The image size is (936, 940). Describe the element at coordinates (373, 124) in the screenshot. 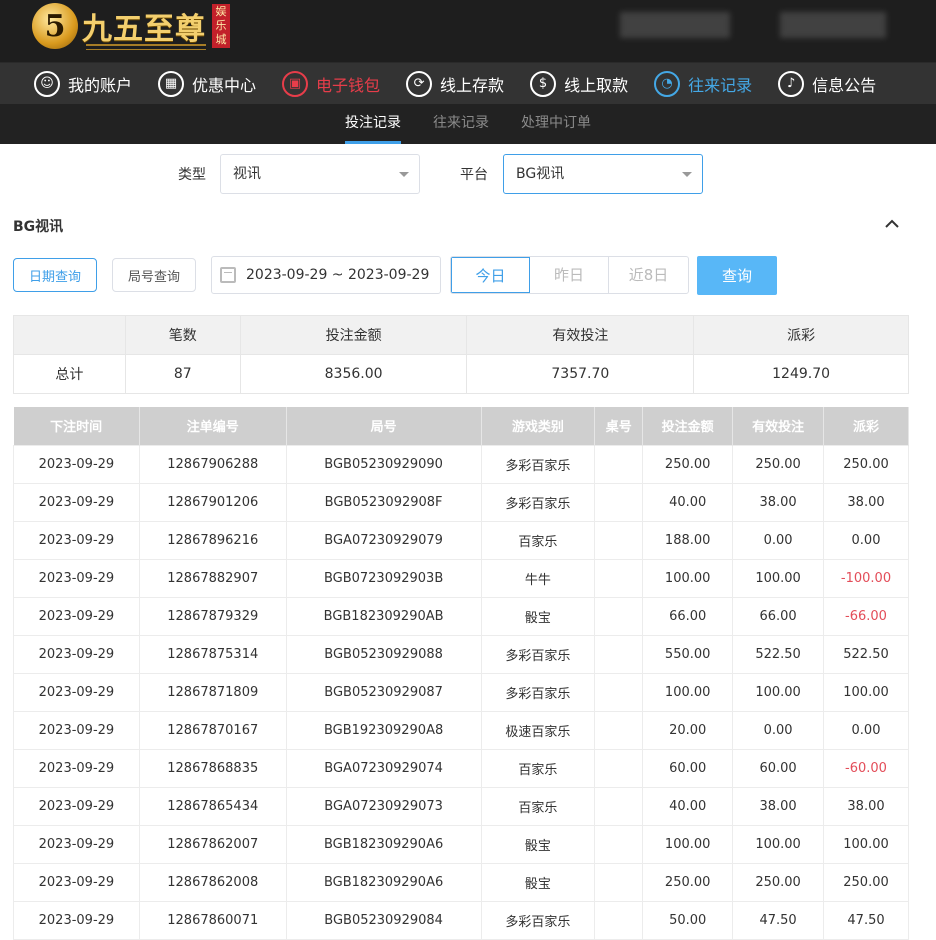

I see `sub-tab-0: 投注记录` at that location.